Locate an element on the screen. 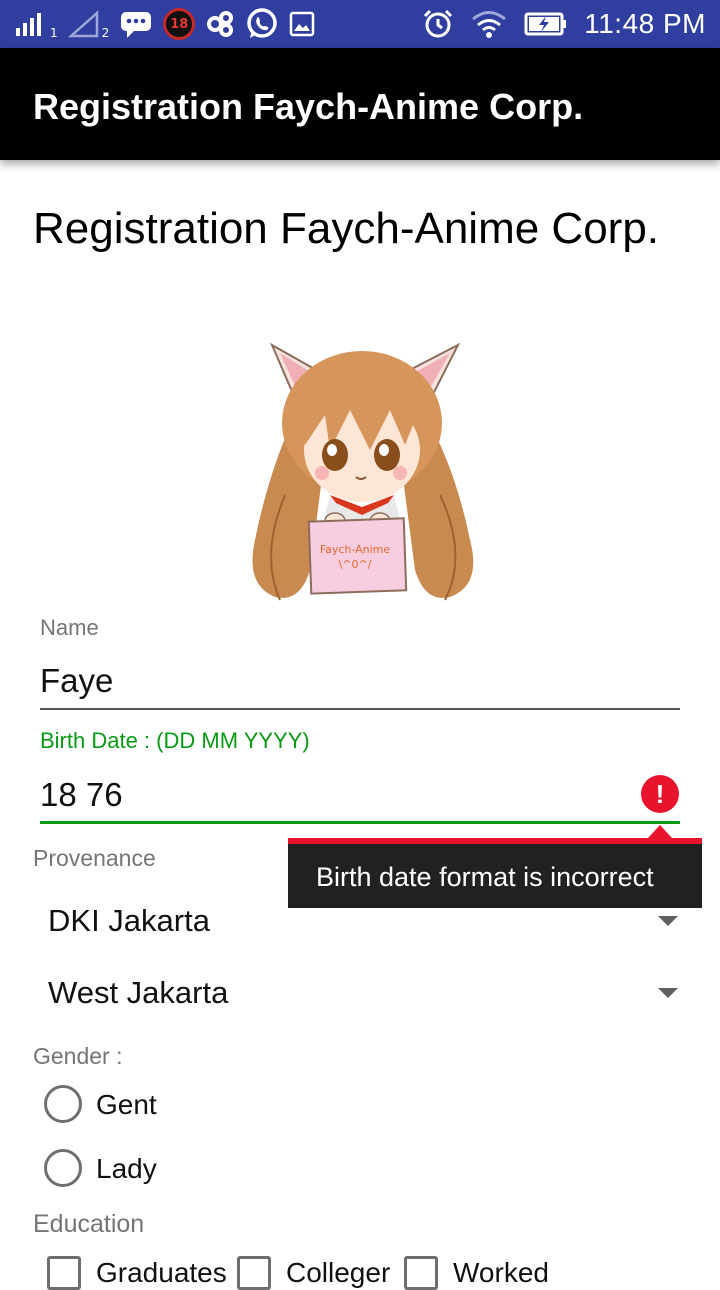  error-message: Birth date format is incorrect is located at coordinates (485, 877).